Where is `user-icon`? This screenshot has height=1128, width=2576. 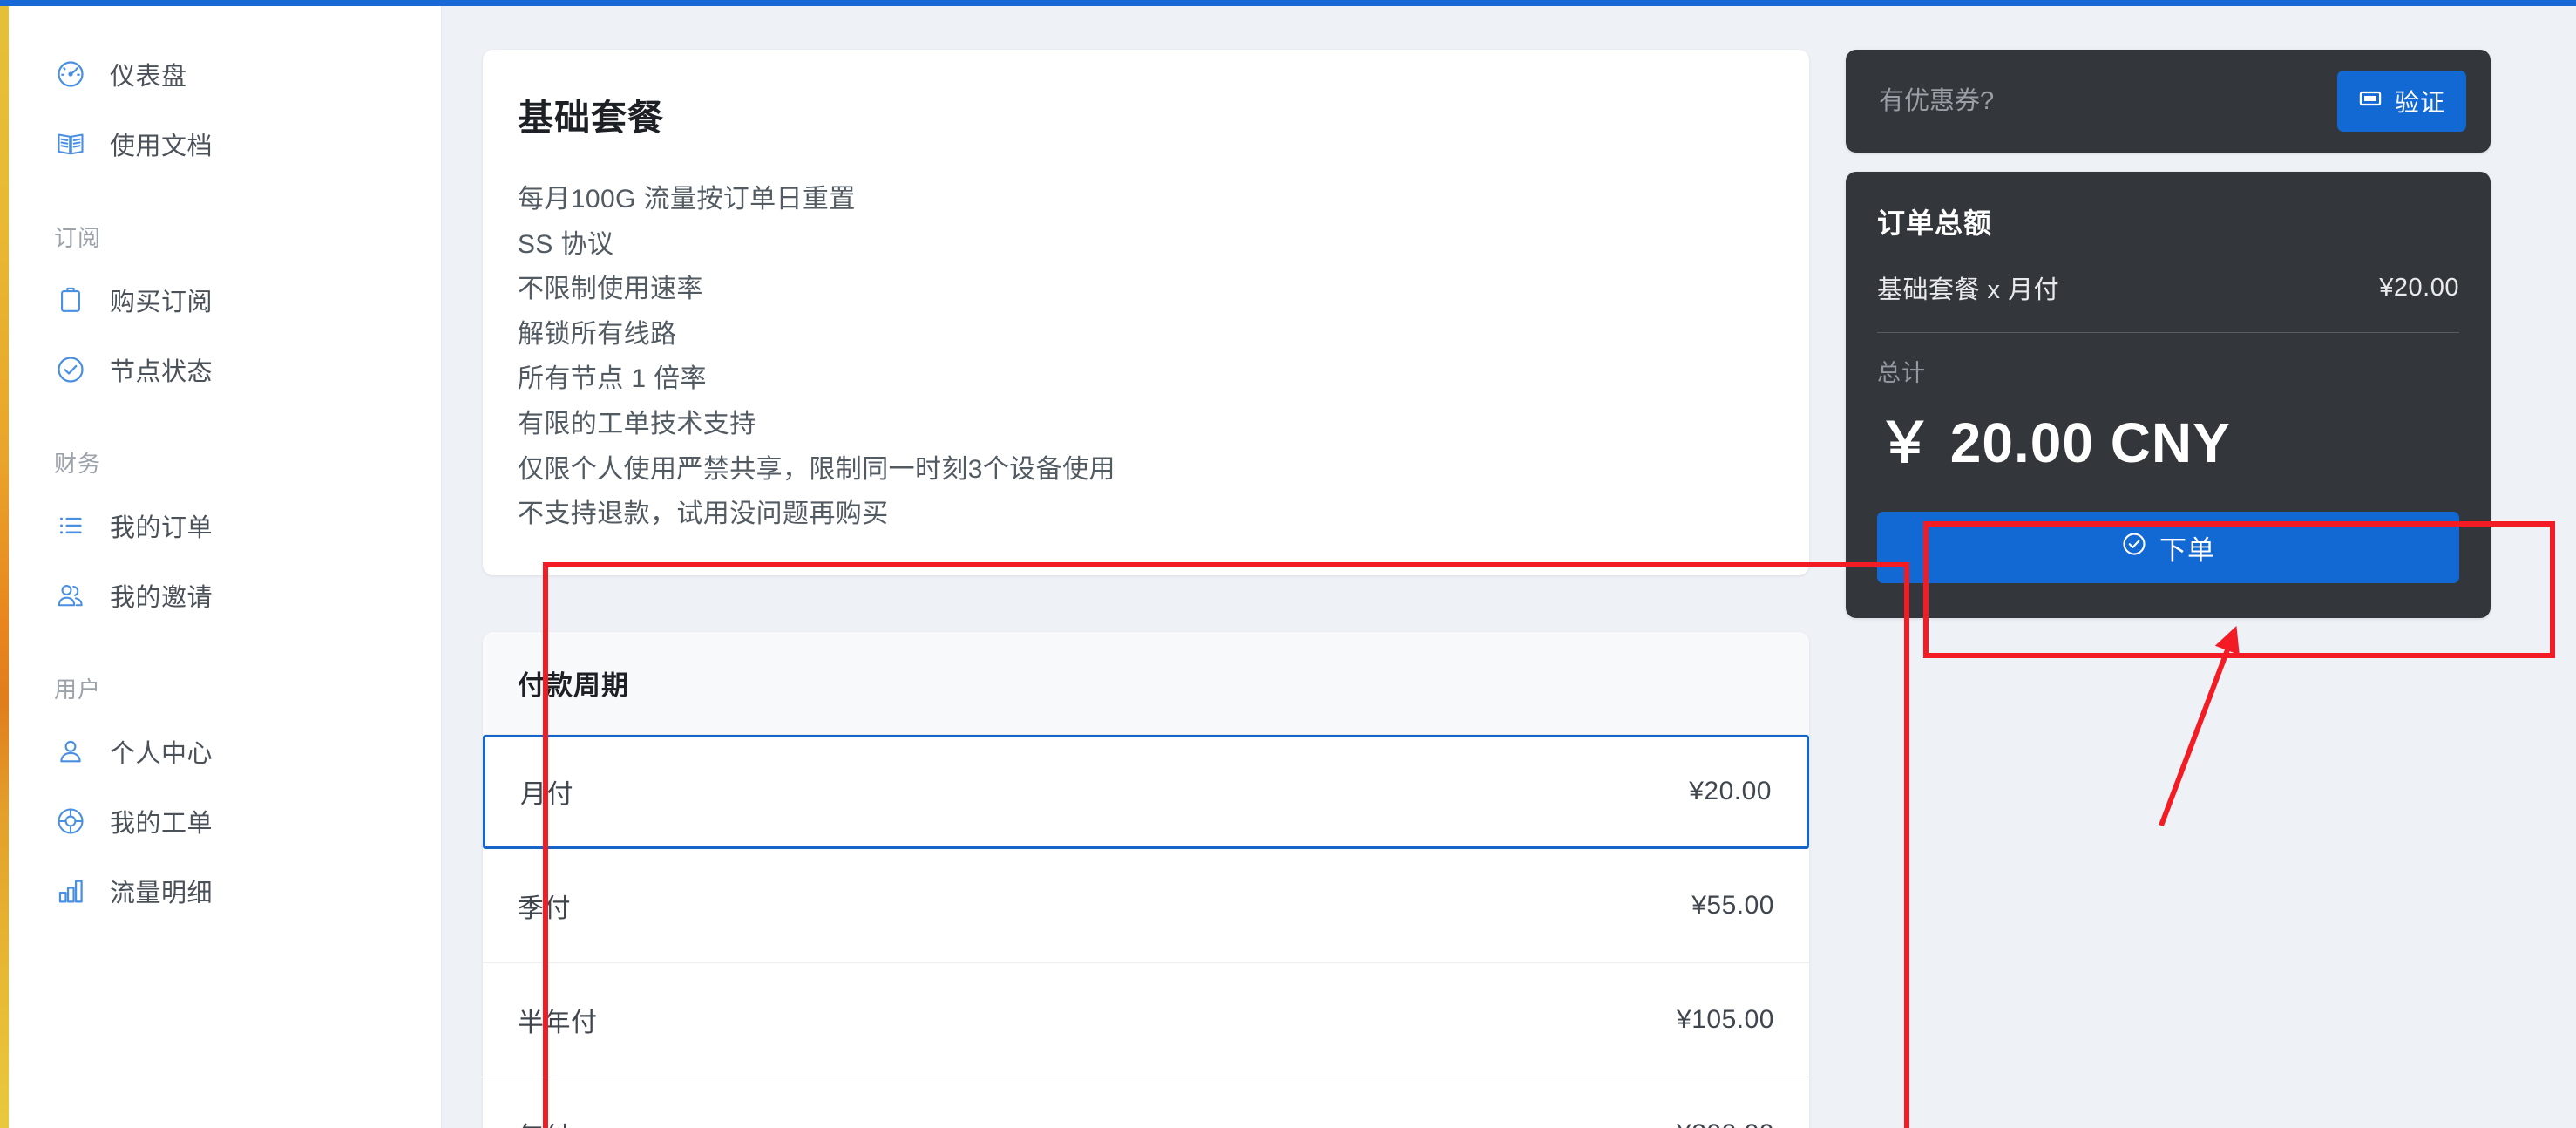
user-icon is located at coordinates (71, 751).